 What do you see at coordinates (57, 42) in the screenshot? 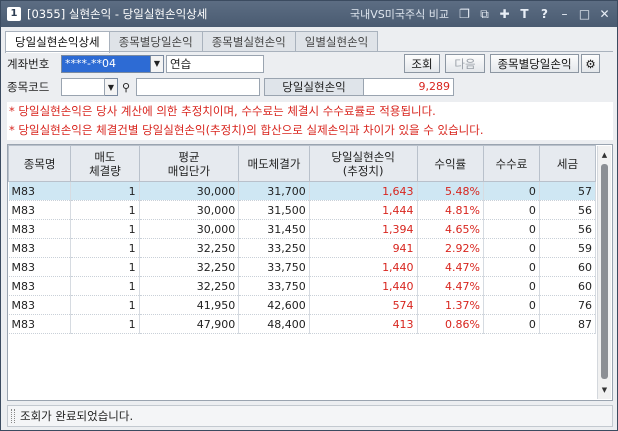
I see `tab-daily-realized-detail: 당일실현손익상세` at bounding box center [57, 42].